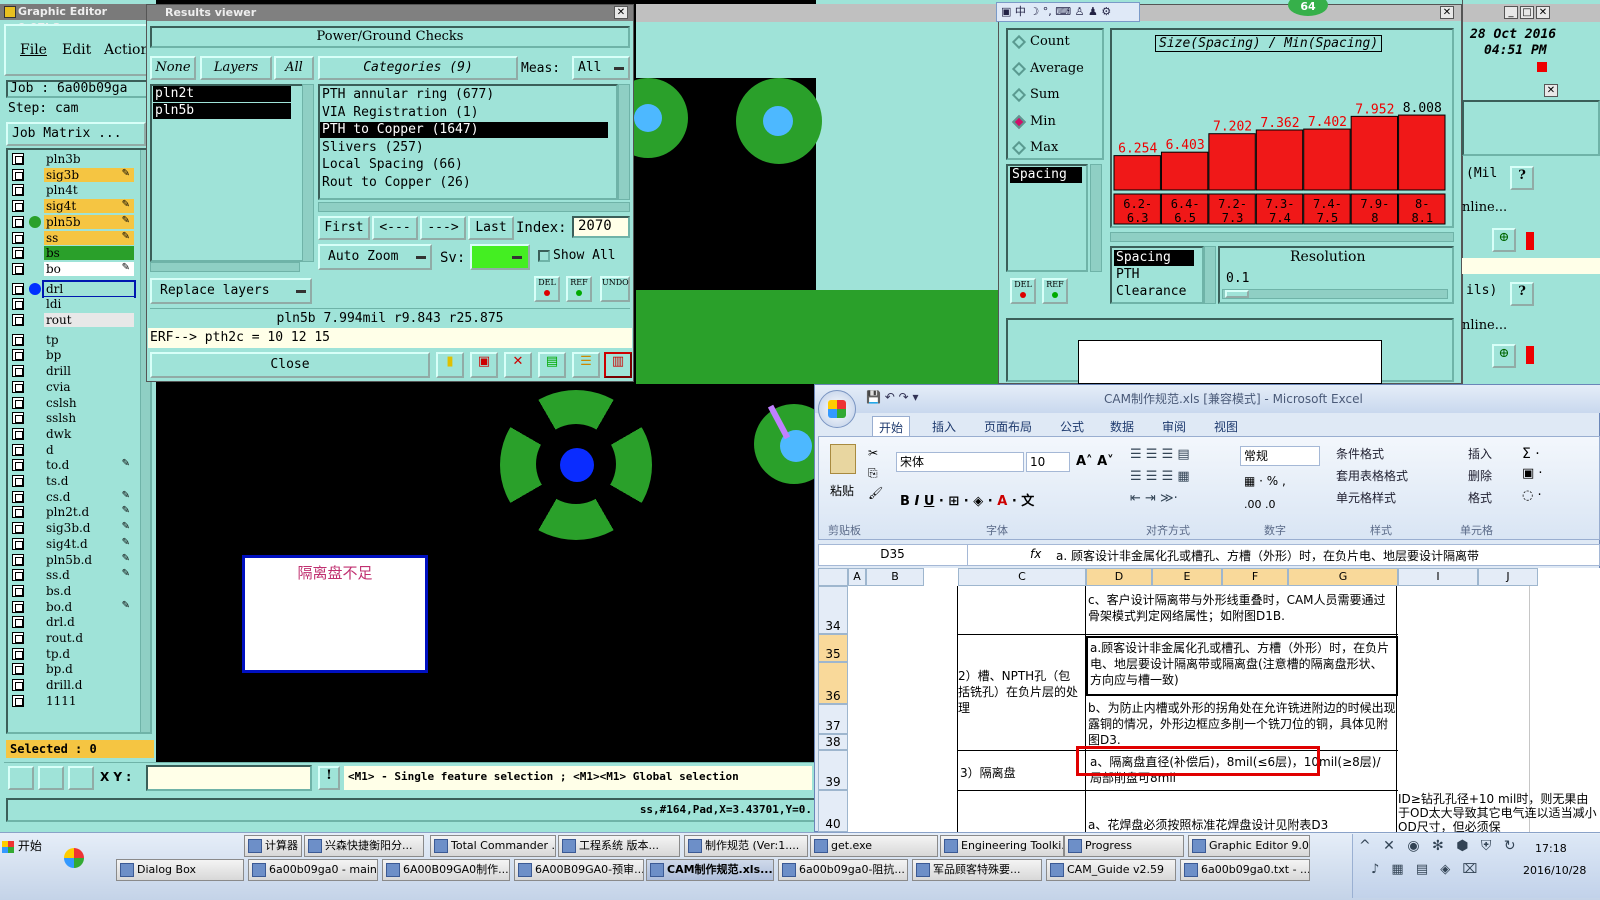 The height and width of the screenshot is (900, 1600). Describe the element at coordinates (180, 870) in the screenshot. I see `taskbar-button: Dialog Box` at that location.